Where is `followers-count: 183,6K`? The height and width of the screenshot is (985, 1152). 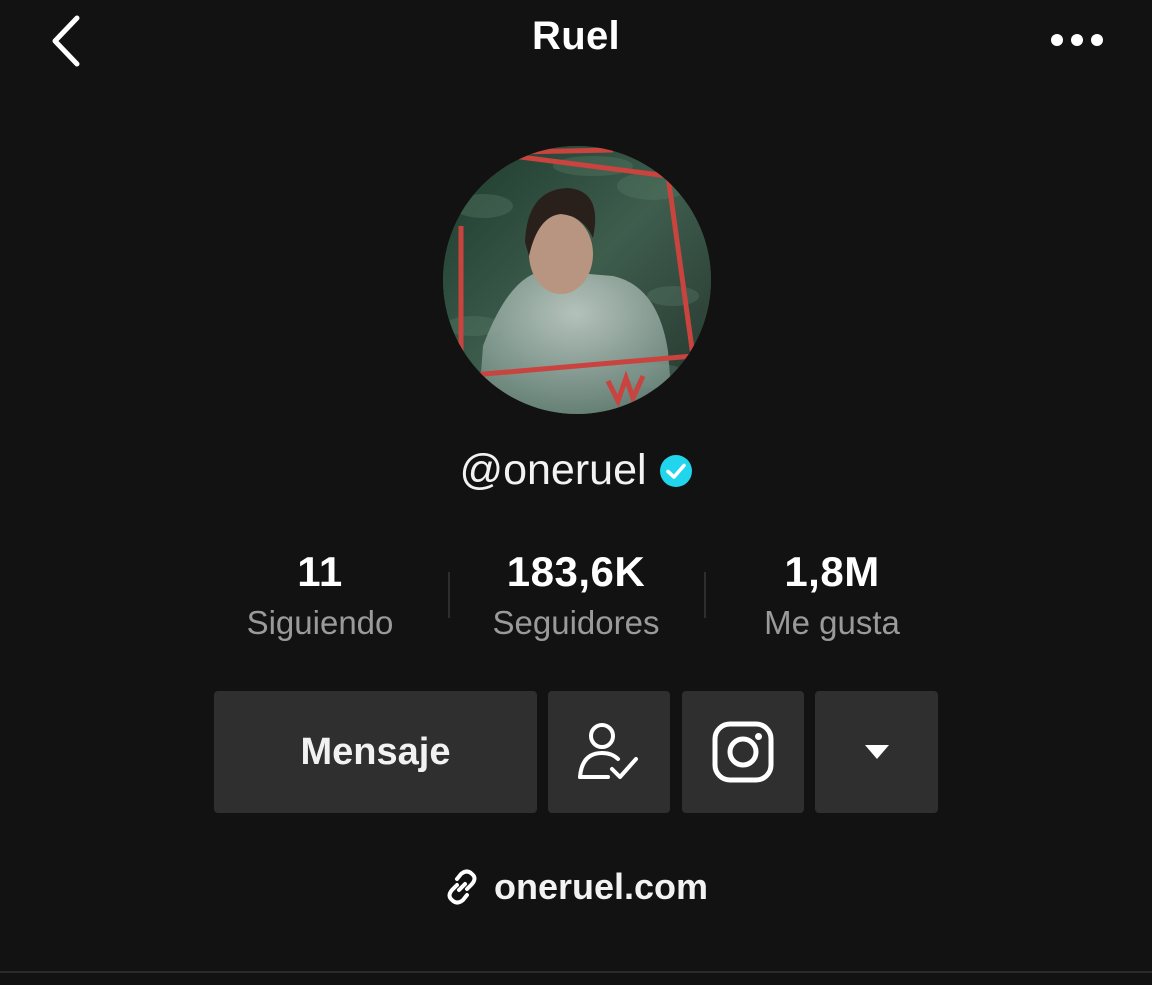 followers-count: 183,6K is located at coordinates (576, 571).